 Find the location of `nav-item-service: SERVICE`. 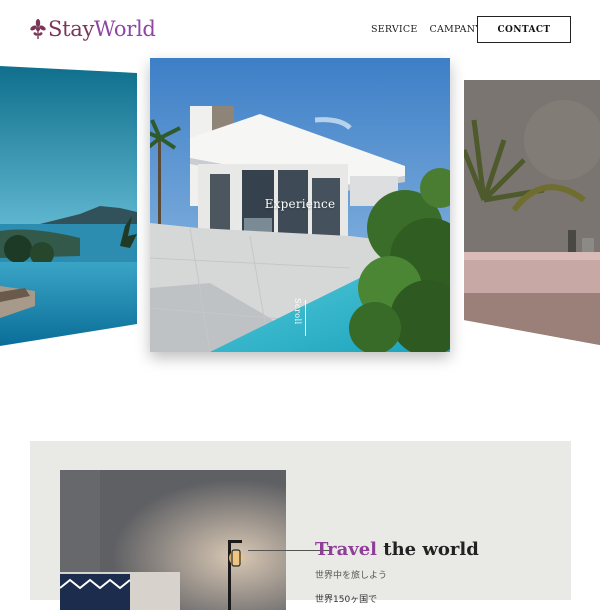

nav-item-service: SERVICE is located at coordinates (394, 29).